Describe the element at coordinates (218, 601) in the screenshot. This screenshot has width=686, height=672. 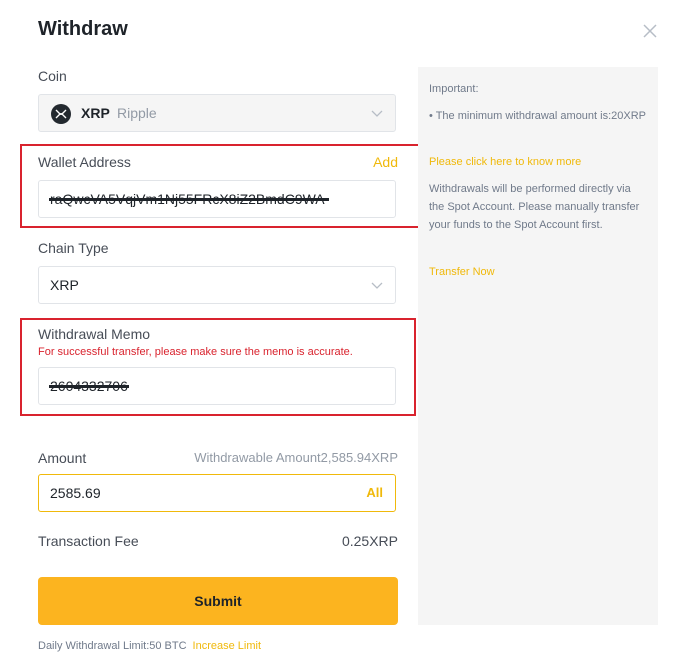
I see `submit-button: Submit` at that location.